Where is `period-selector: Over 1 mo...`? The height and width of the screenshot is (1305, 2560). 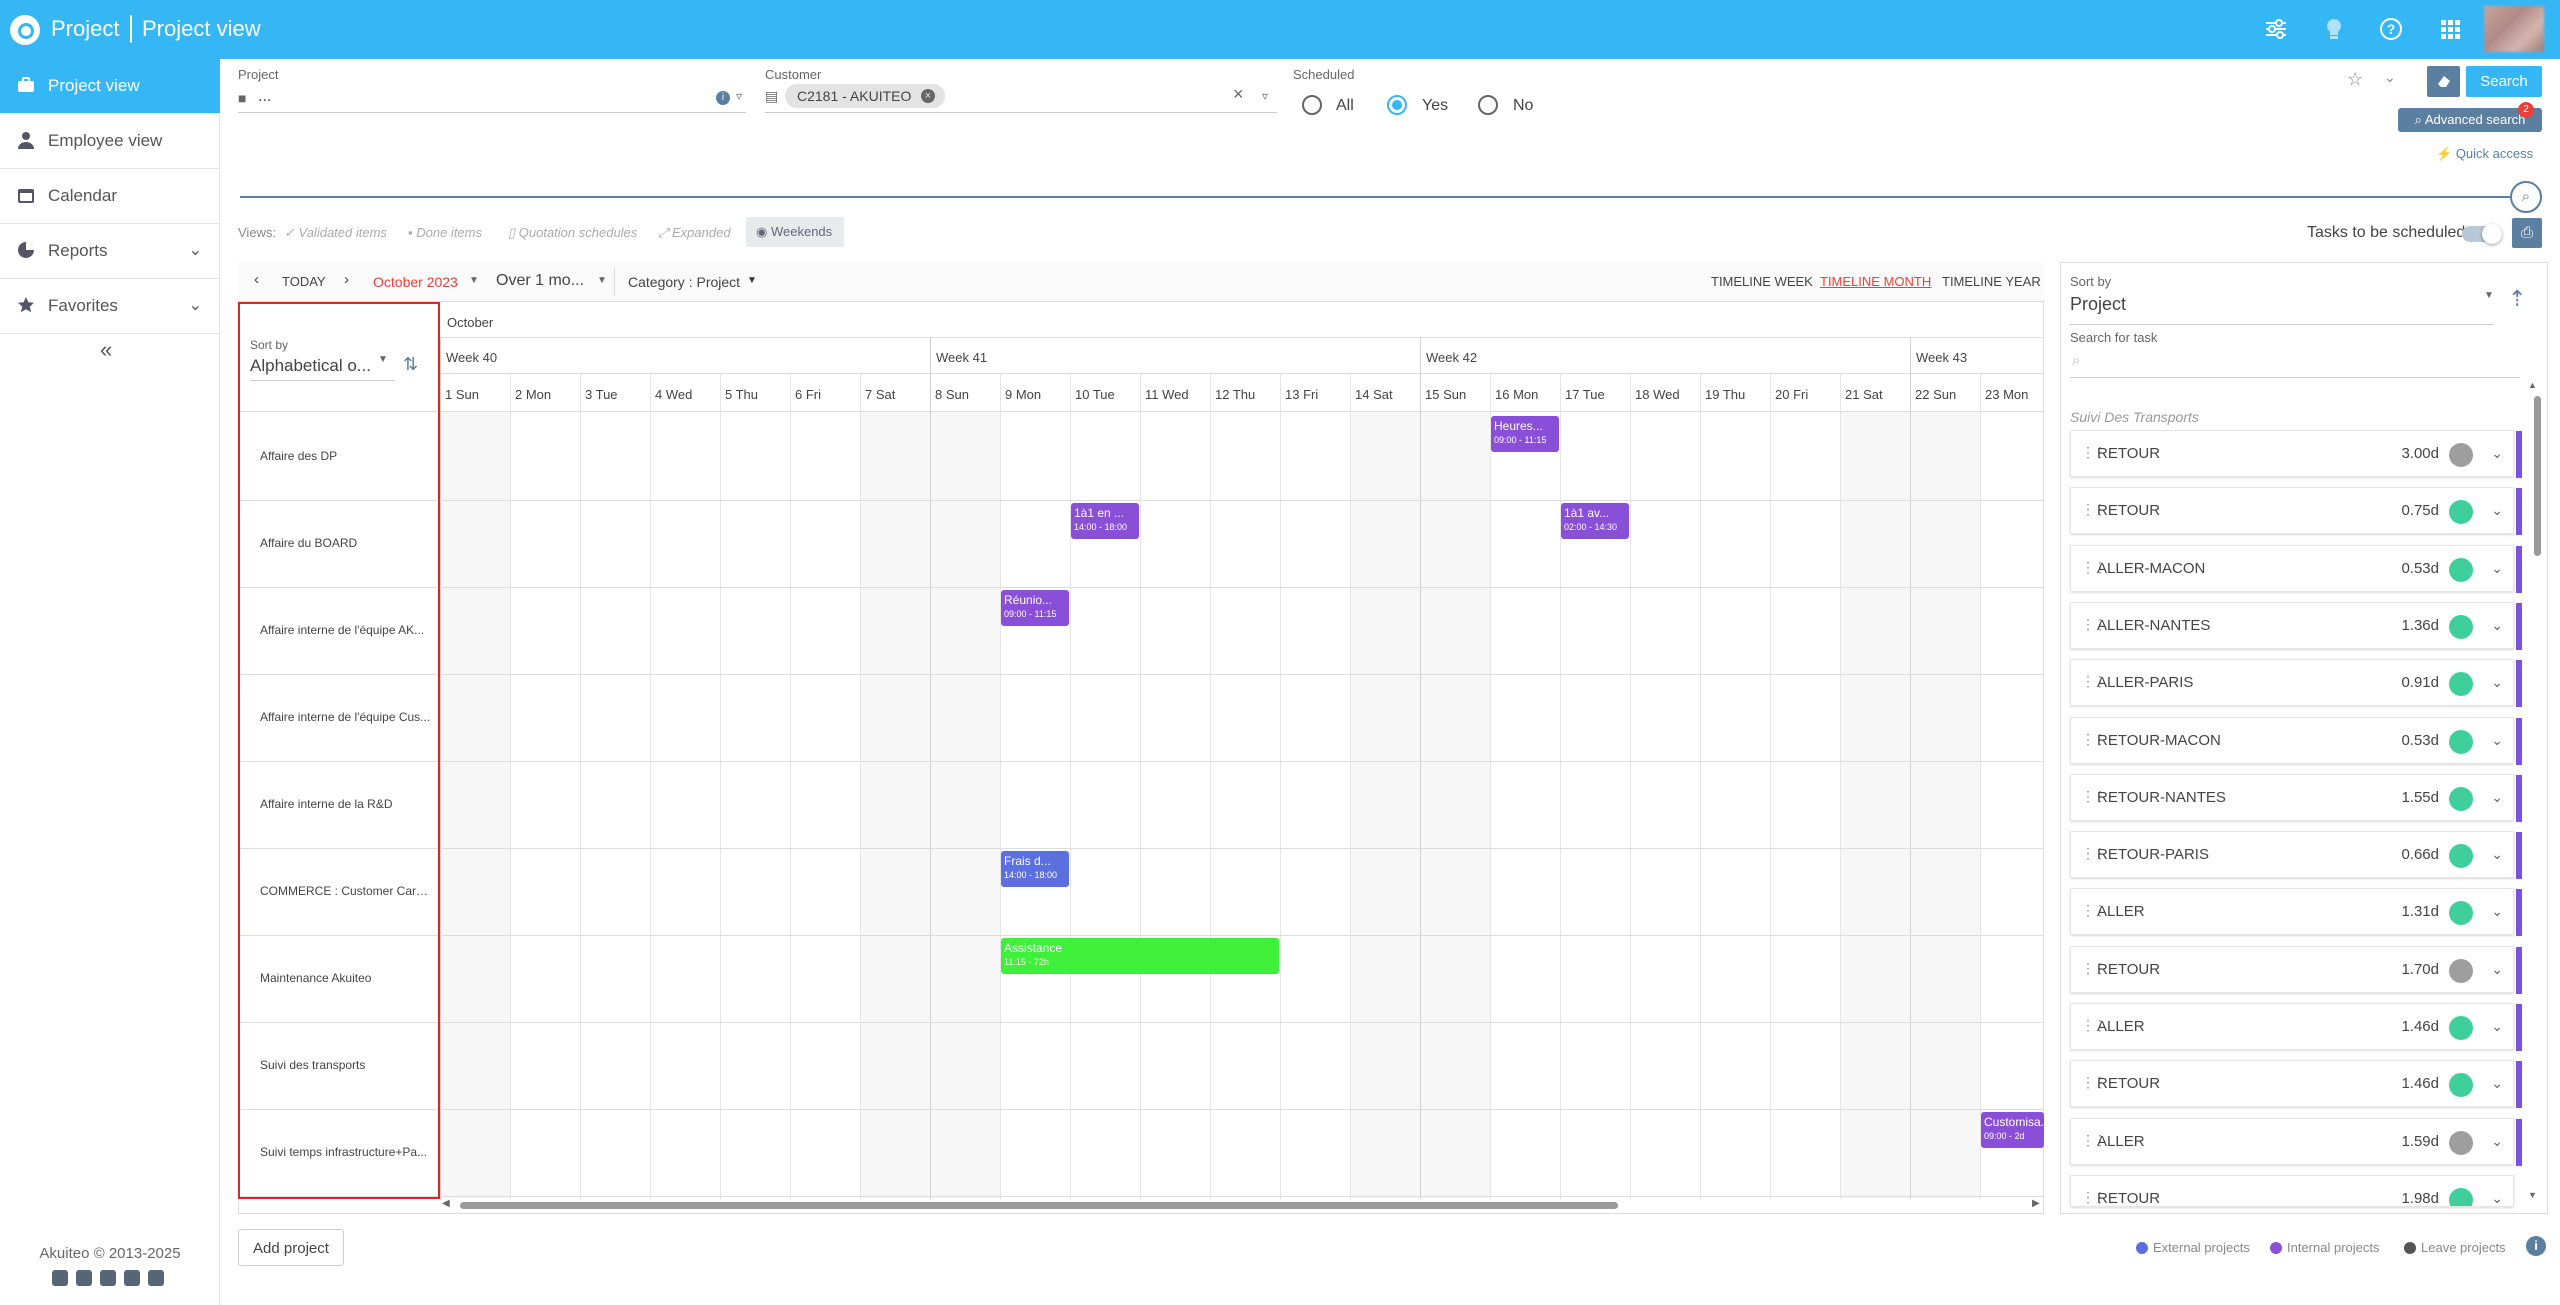
period-selector: Over 1 mo... is located at coordinates (540, 281).